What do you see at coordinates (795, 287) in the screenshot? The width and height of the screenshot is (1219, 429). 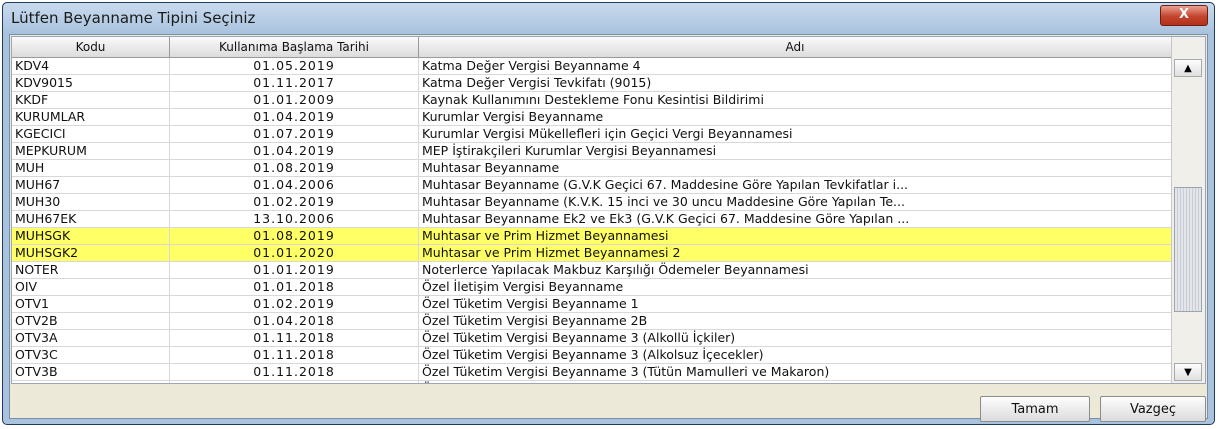 I see `cell-name: Özel İletişim Vergisi Beyanname` at bounding box center [795, 287].